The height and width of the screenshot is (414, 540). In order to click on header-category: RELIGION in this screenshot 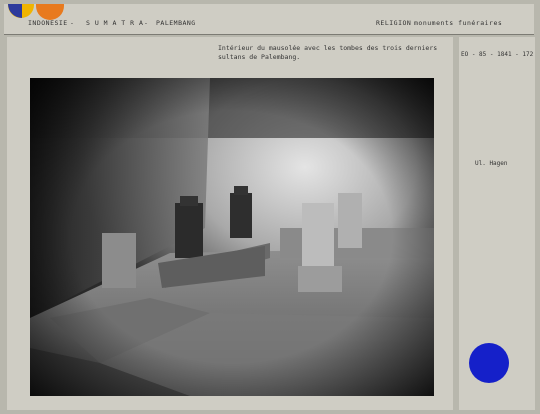, I will do `click(394, 23)`.